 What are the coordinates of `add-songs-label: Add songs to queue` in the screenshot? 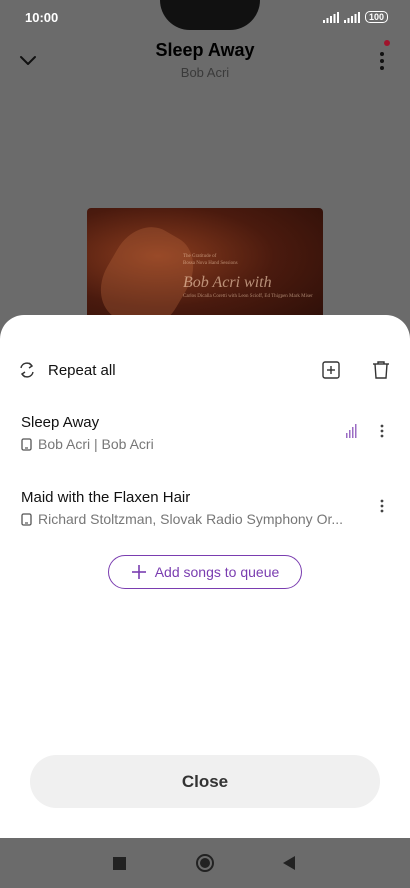 It's located at (217, 572).